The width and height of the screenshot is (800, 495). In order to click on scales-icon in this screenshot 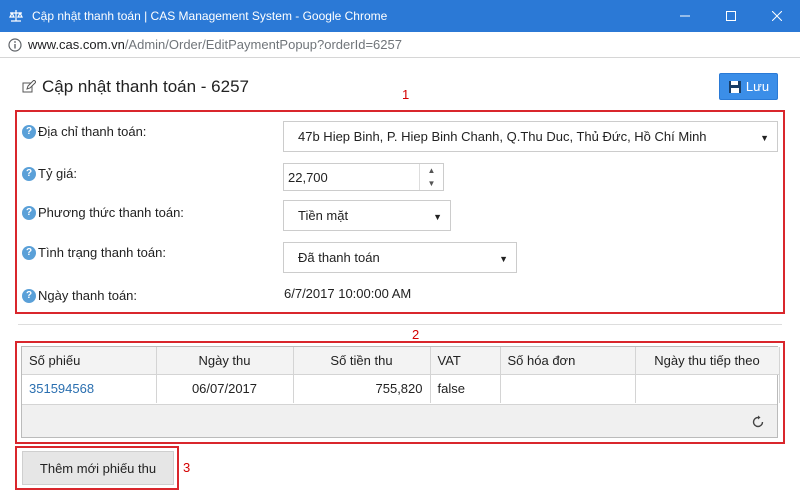, I will do `click(16, 16)`.